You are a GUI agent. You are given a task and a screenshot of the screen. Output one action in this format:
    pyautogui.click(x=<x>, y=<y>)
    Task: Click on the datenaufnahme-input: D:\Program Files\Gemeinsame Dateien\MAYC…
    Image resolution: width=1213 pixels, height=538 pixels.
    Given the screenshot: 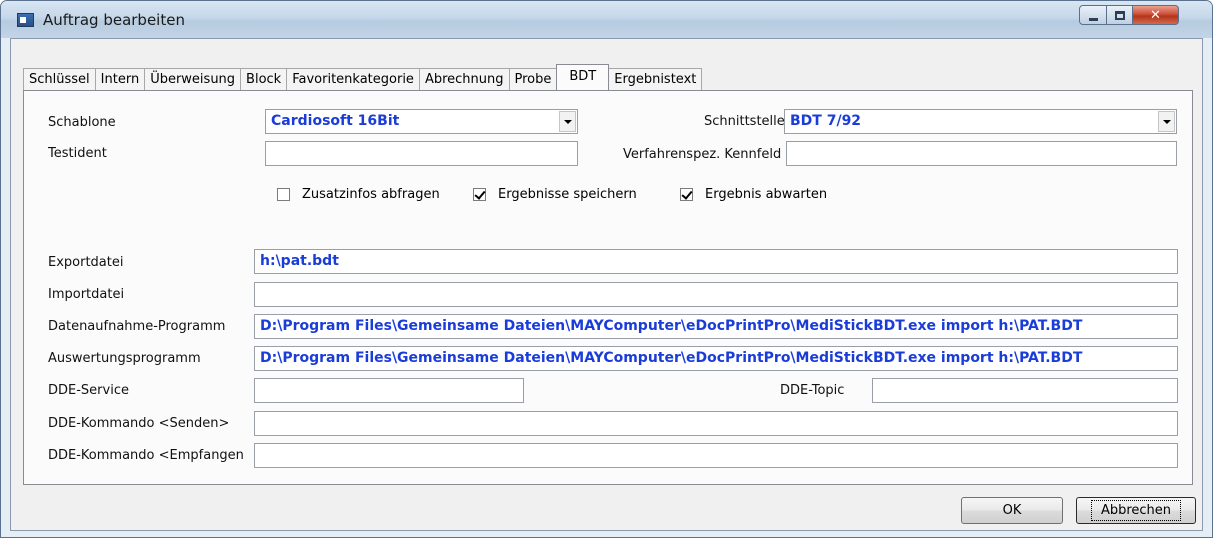 What is the action you would take?
    pyautogui.click(x=716, y=326)
    